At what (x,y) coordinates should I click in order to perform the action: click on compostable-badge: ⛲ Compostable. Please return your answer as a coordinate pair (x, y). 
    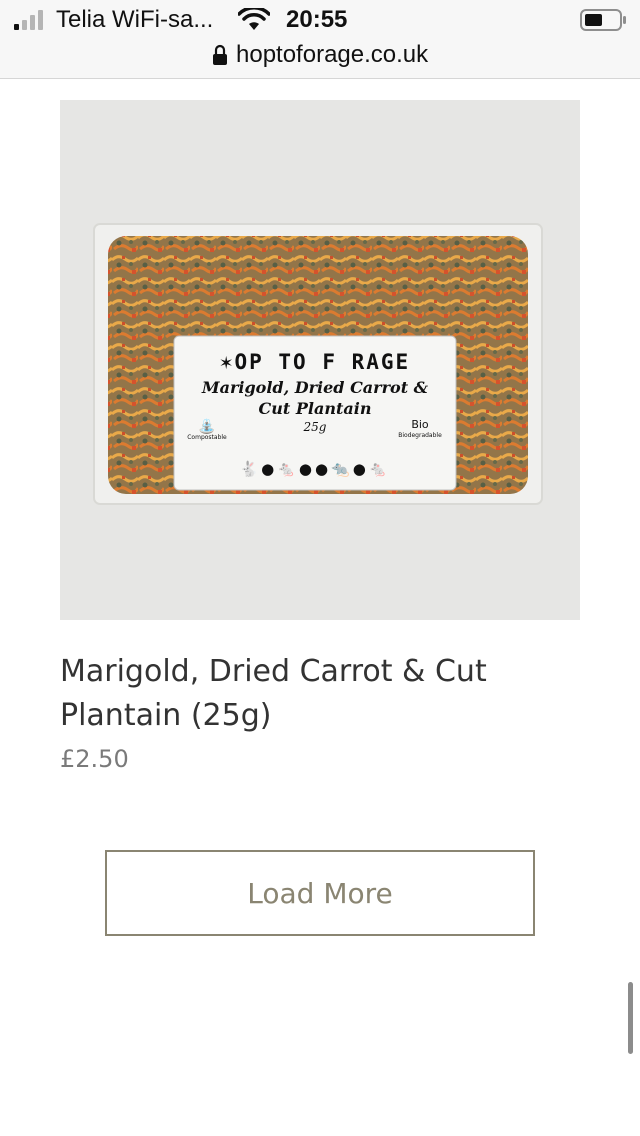
    Looking at the image, I should click on (207, 430).